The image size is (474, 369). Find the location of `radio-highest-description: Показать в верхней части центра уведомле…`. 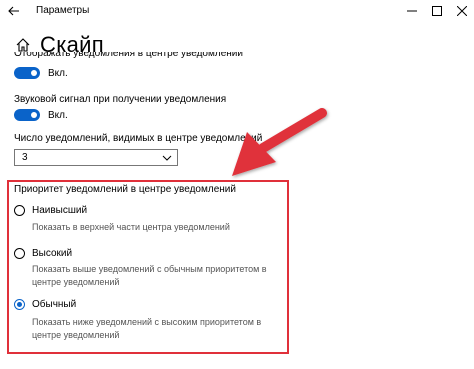

radio-highest-description: Показать в верхней части центра уведомле… is located at coordinates (131, 227).